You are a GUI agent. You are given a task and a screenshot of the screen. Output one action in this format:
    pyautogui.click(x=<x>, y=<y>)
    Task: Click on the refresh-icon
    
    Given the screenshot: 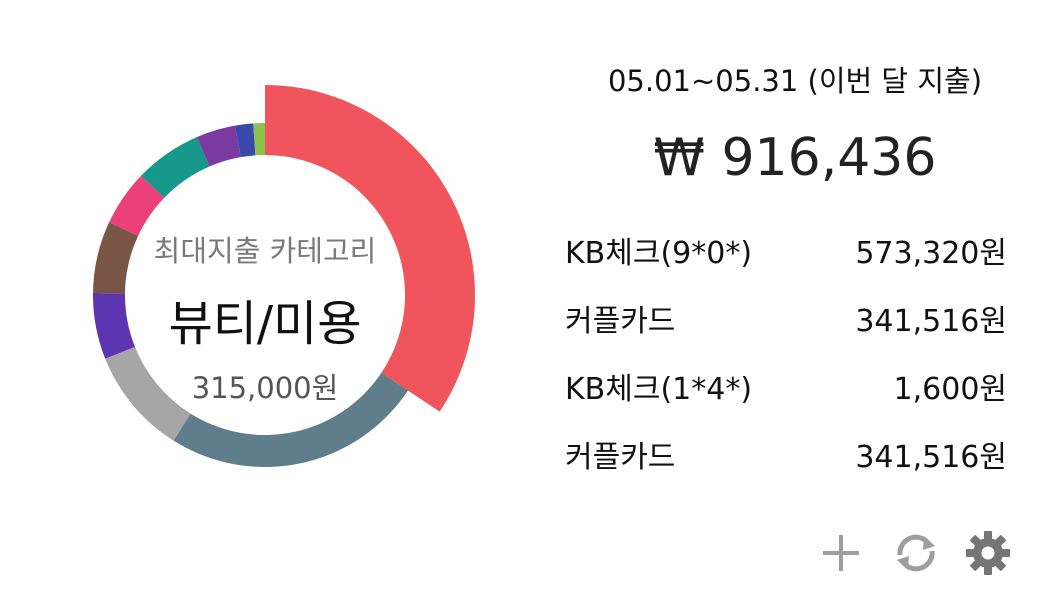 What is the action you would take?
    pyautogui.click(x=916, y=553)
    